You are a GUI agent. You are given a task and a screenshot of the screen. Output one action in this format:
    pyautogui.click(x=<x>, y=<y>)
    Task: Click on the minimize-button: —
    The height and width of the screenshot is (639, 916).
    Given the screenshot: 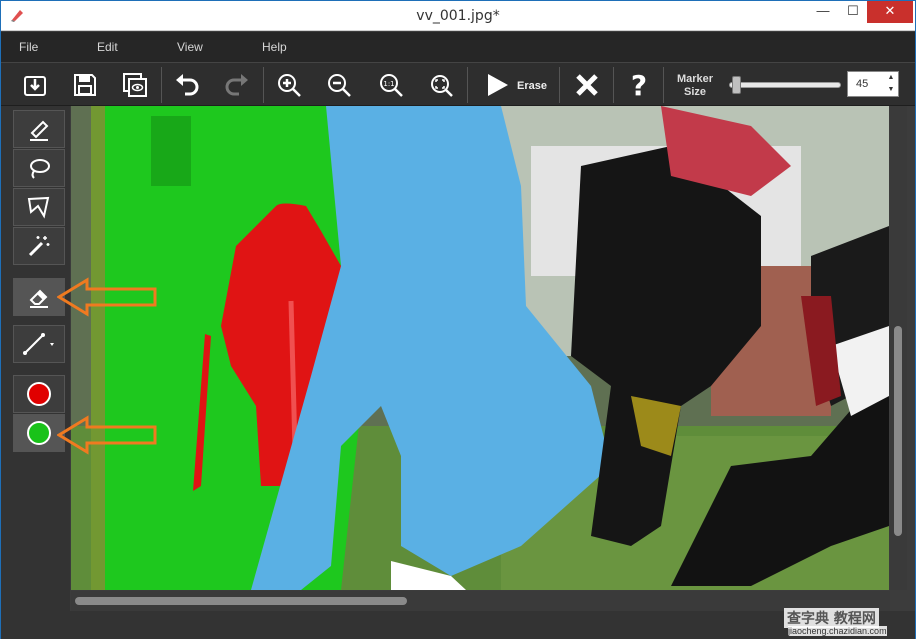 What is the action you would take?
    pyautogui.click(x=823, y=12)
    